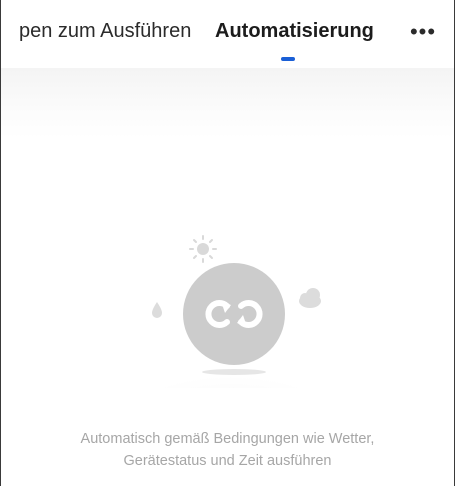 This screenshot has height=486, width=457. Describe the element at coordinates (157, 310) in the screenshot. I see `drop-icon` at that location.